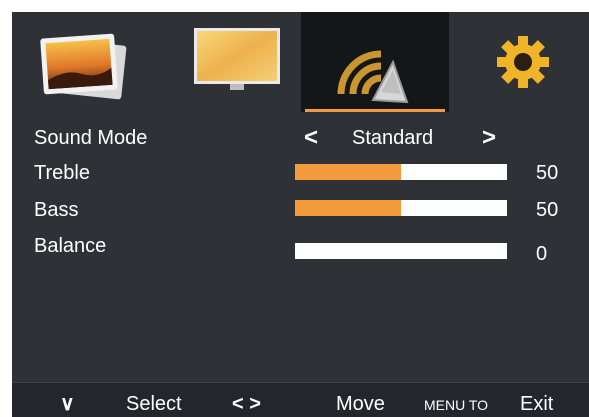  What do you see at coordinates (375, 110) in the screenshot?
I see `selected-tab-underline` at bounding box center [375, 110].